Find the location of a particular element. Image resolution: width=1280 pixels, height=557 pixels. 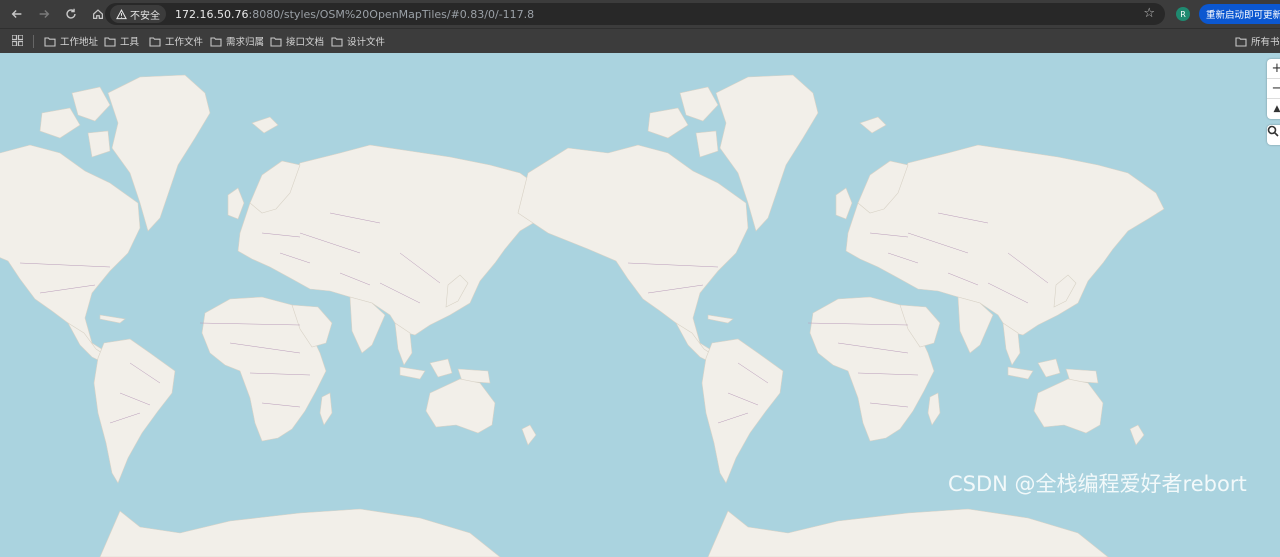

zoom-in-button: + is located at coordinates (1273, 69).